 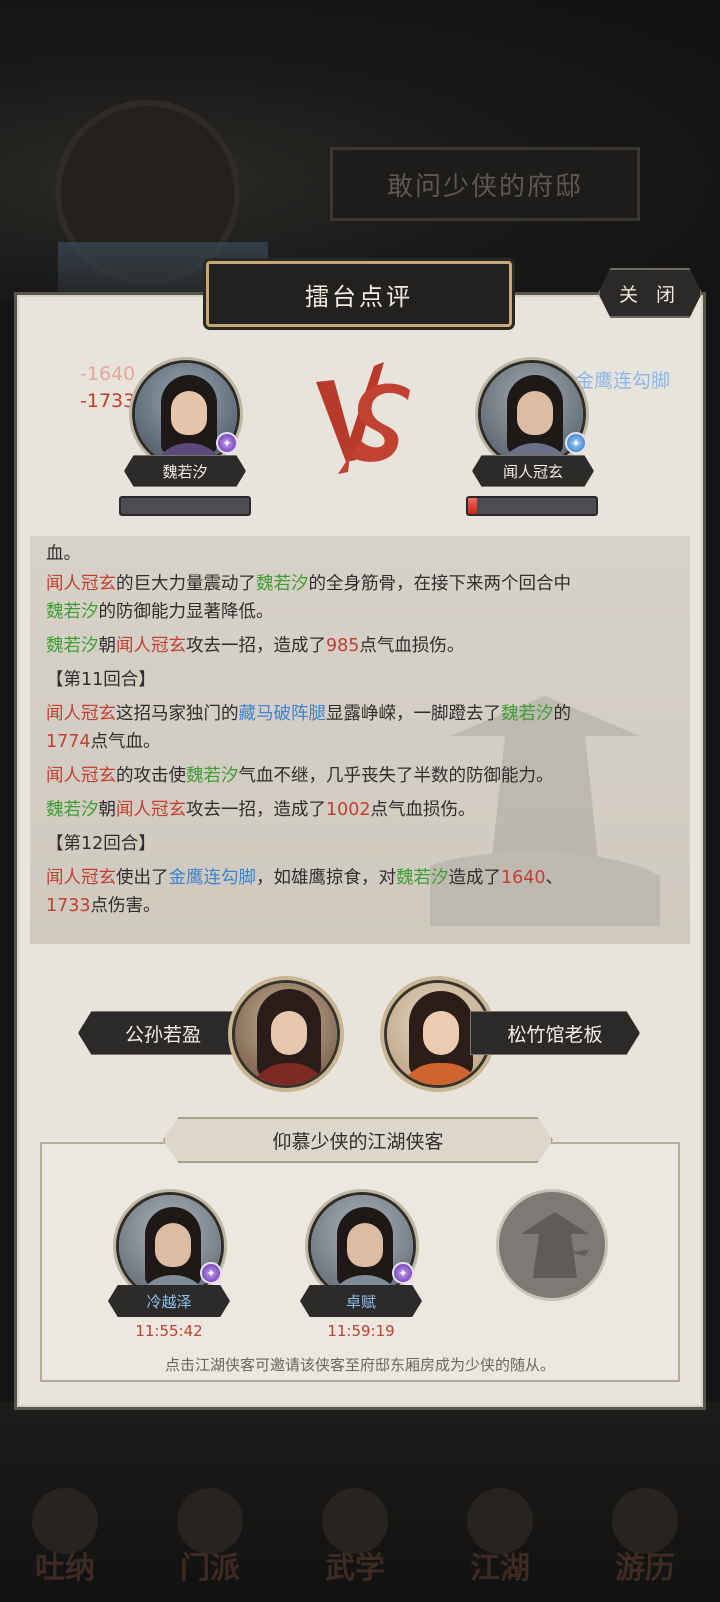 I want to click on log-line: 魏若汐朝闻人冠玄攻去一招，造成了1002点气血损伤。, so click(x=261, y=810).